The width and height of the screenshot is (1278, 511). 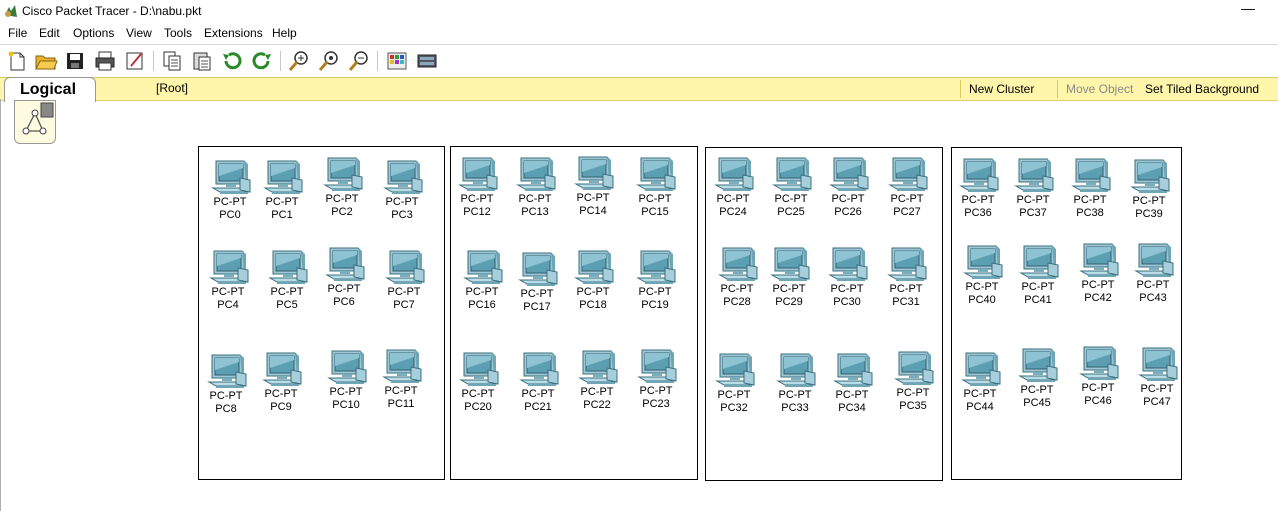 I want to click on copy-icon, so click(x=172, y=61).